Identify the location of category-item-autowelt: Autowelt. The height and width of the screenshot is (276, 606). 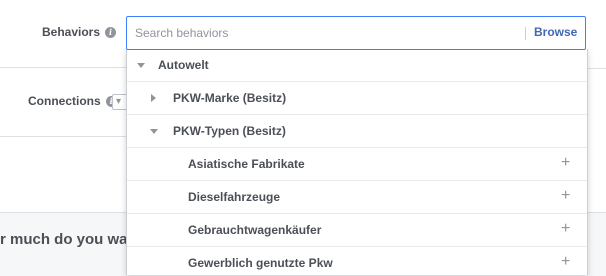
(357, 65).